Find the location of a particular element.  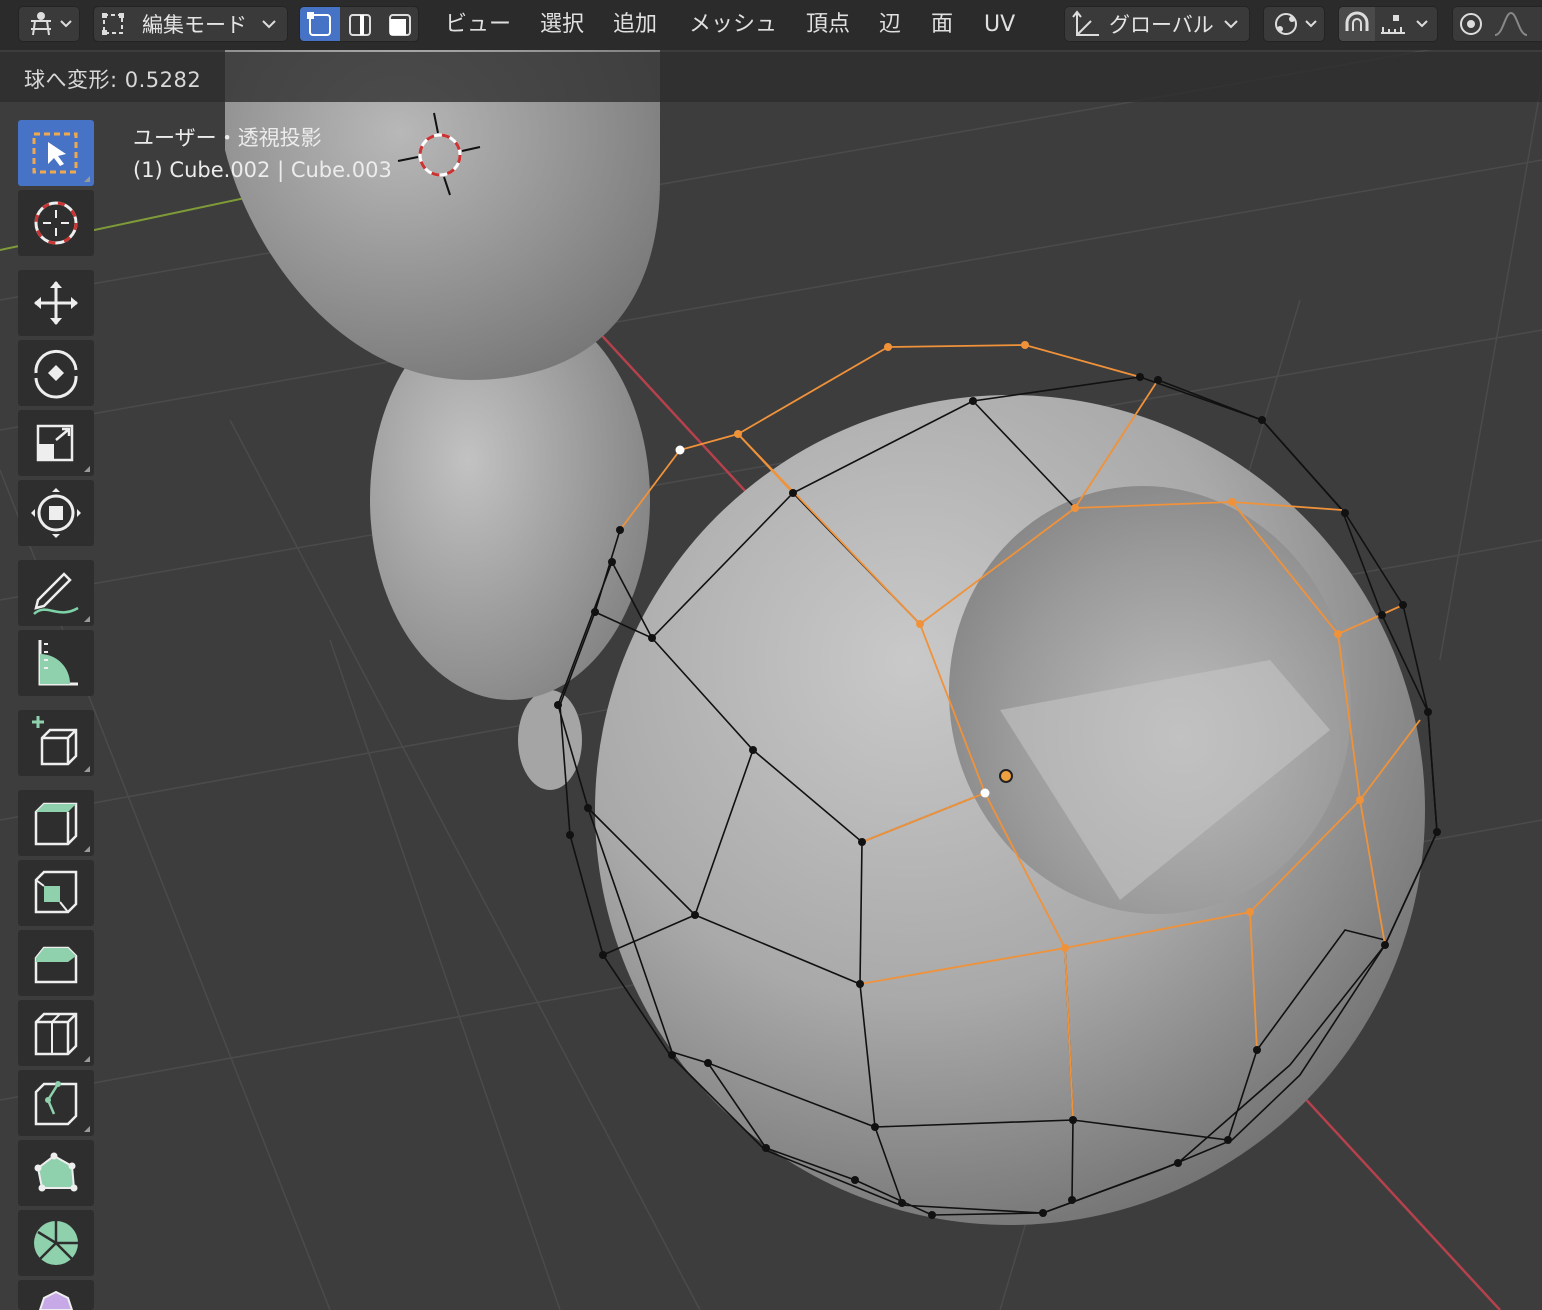

rotate-icon is located at coordinates (56, 374).